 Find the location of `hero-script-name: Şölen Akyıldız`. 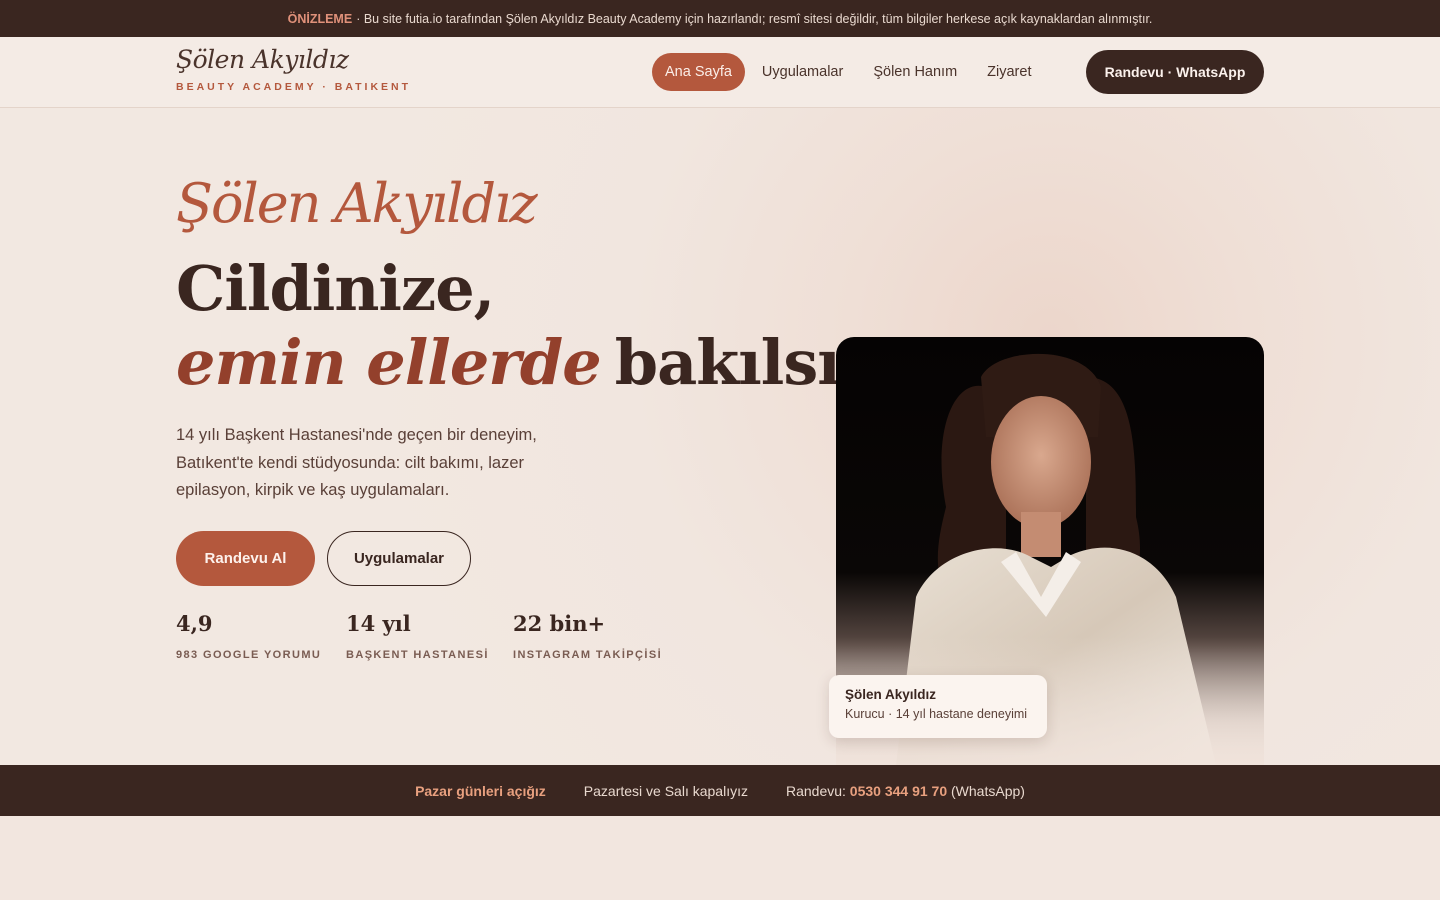

hero-script-name: Şölen Akyıldız is located at coordinates (357, 203).